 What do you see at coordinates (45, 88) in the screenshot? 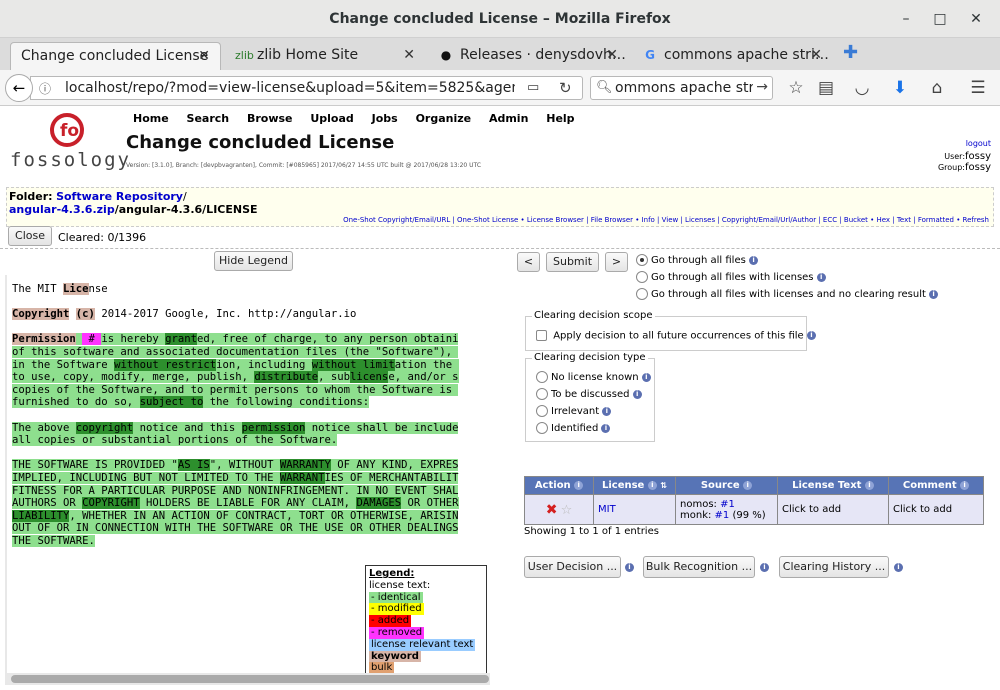
I see `site-info-icon: ⓘ` at bounding box center [45, 88].